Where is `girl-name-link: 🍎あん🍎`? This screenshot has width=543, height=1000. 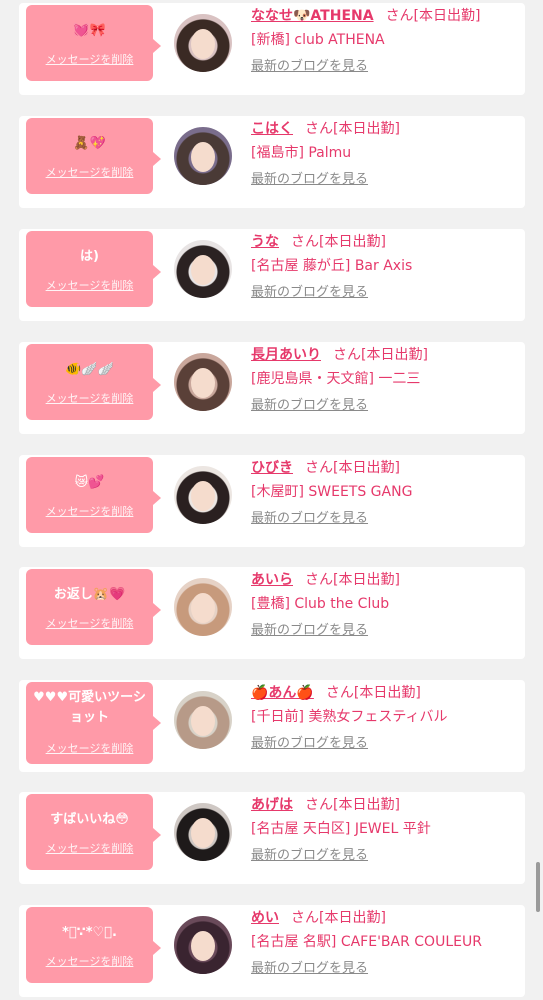 girl-name-link: 🍎あん🍎 is located at coordinates (282, 693).